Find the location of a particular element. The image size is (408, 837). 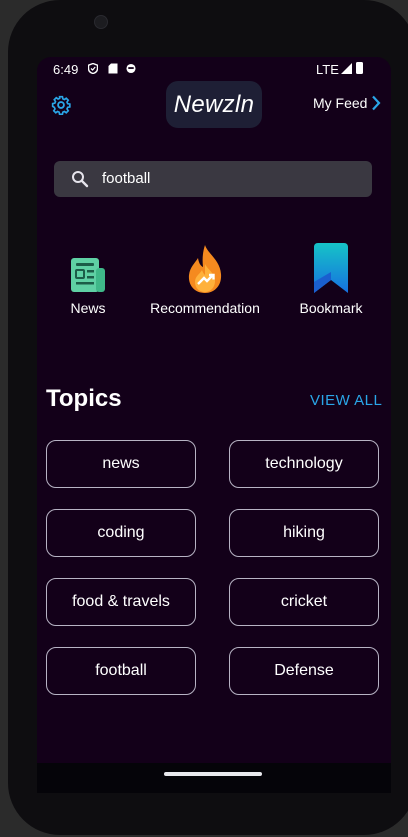

news-action-label: News is located at coordinates (88, 308).